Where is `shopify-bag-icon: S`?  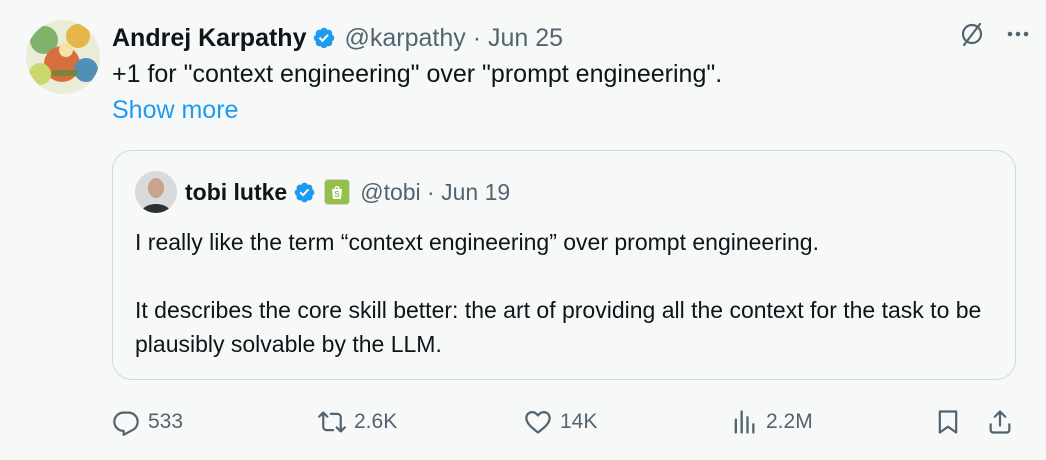 shopify-bag-icon: S is located at coordinates (337, 192).